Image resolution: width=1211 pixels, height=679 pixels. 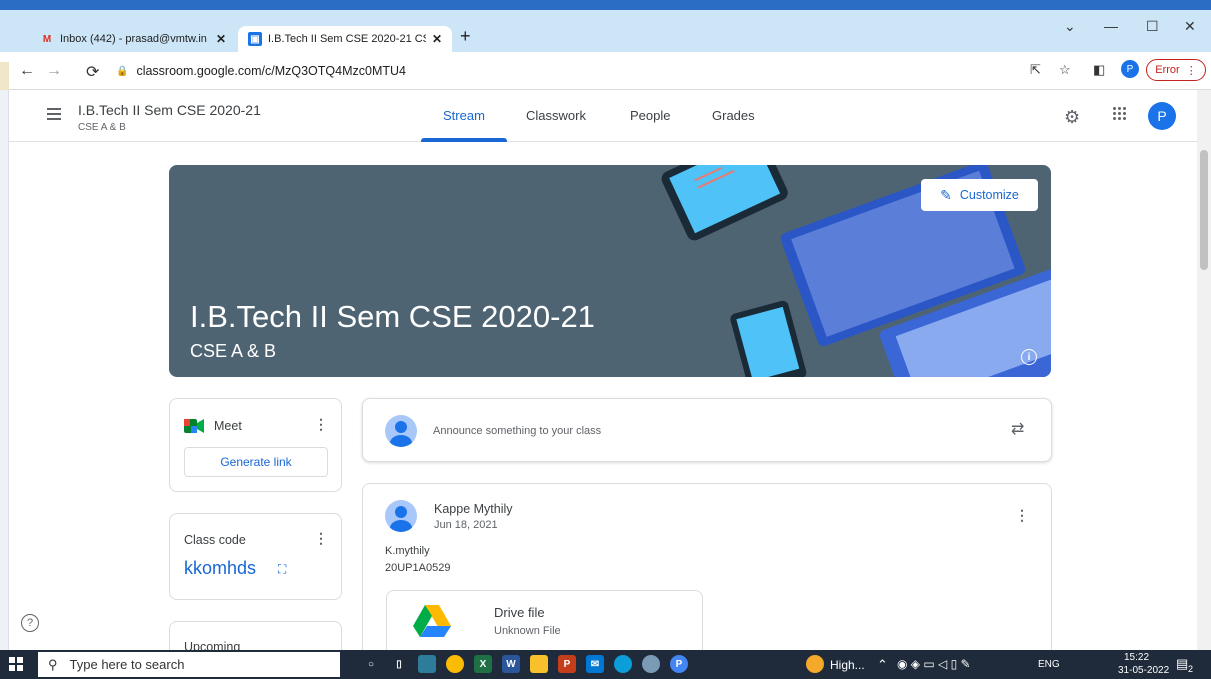 What do you see at coordinates (1143, 670) in the screenshot?
I see `clock-date: 31-05-2022` at bounding box center [1143, 670].